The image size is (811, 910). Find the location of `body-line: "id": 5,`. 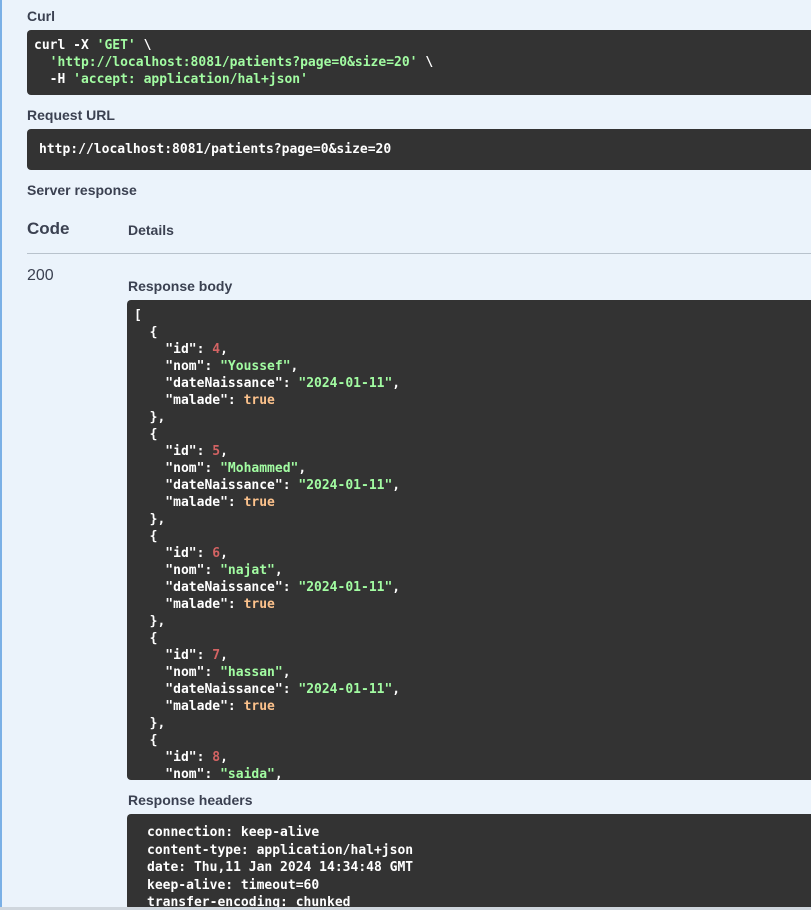

body-line: "id": 5, is located at coordinates (181, 451).